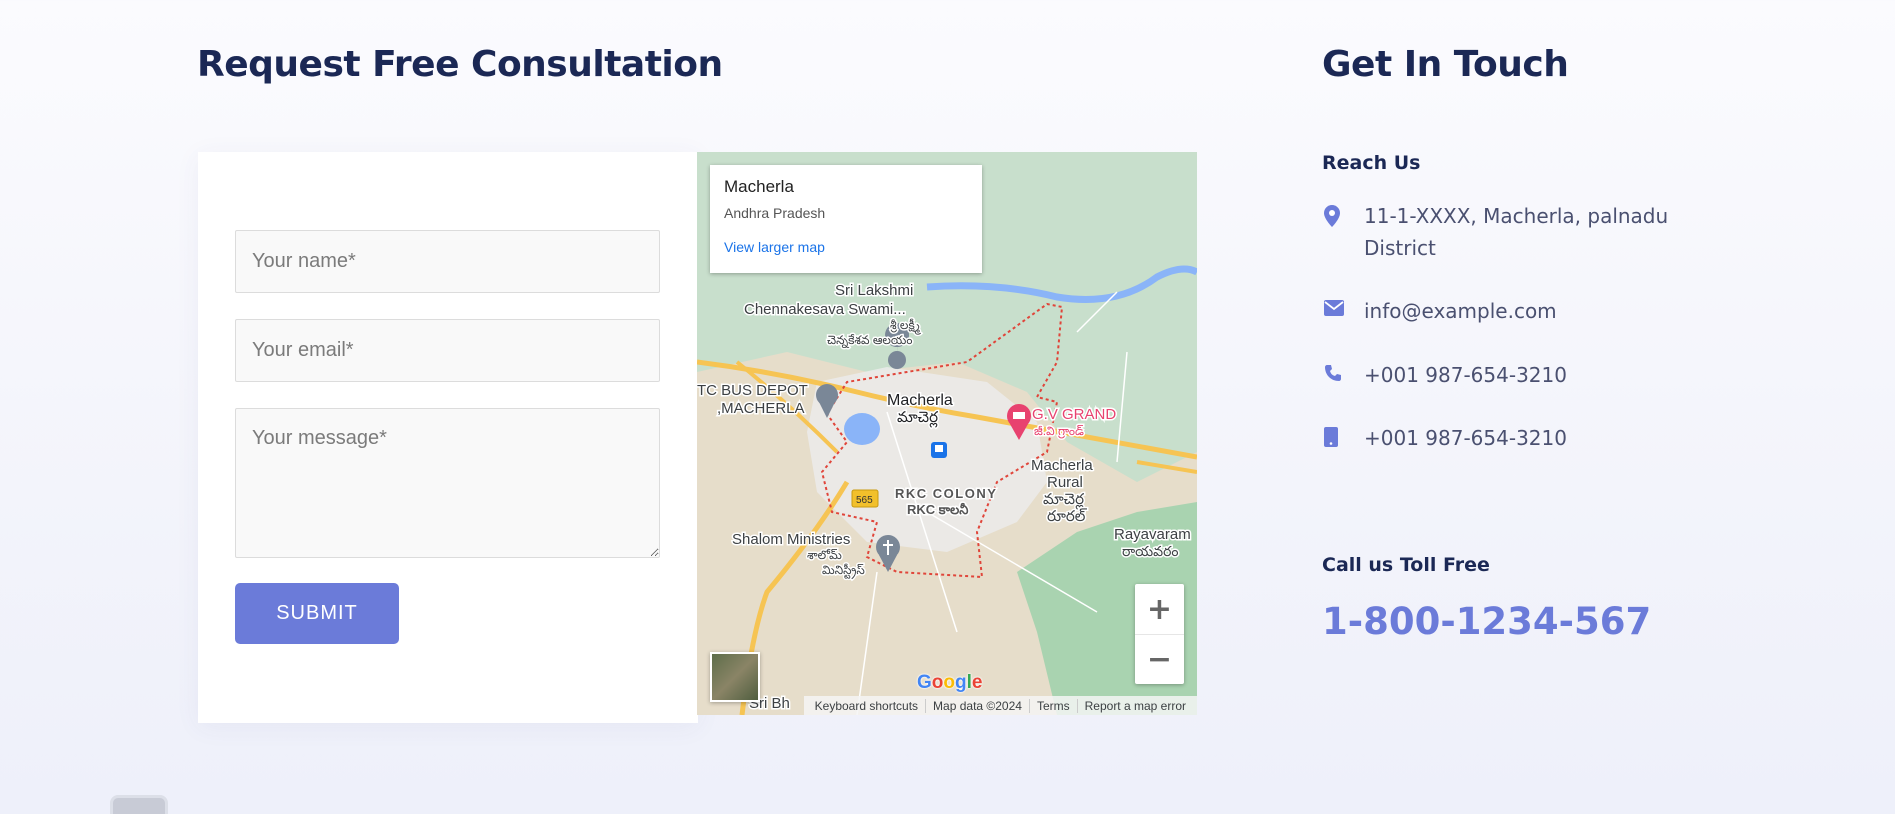 Image resolution: width=1895 pixels, height=814 pixels. What do you see at coordinates (1465, 438) in the screenshot?
I see `mobile-text: +001 987-654-3210` at bounding box center [1465, 438].